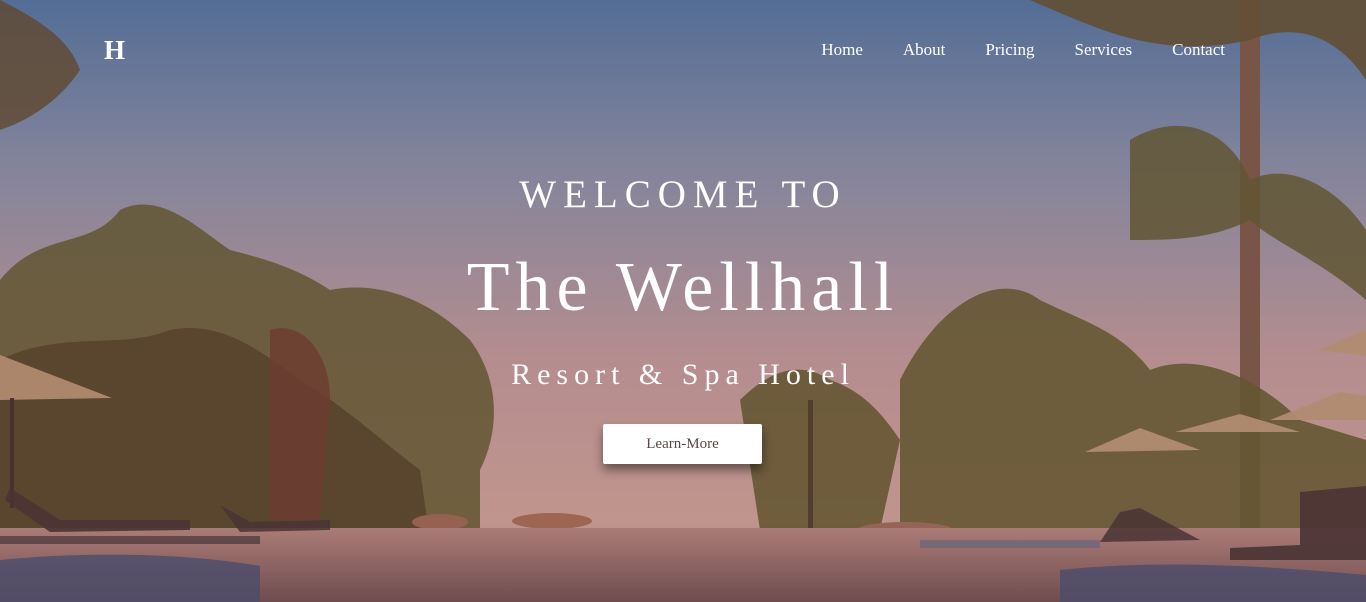 This screenshot has width=1366, height=602. What do you see at coordinates (114, 50) in the screenshot?
I see `site-logo: H` at bounding box center [114, 50].